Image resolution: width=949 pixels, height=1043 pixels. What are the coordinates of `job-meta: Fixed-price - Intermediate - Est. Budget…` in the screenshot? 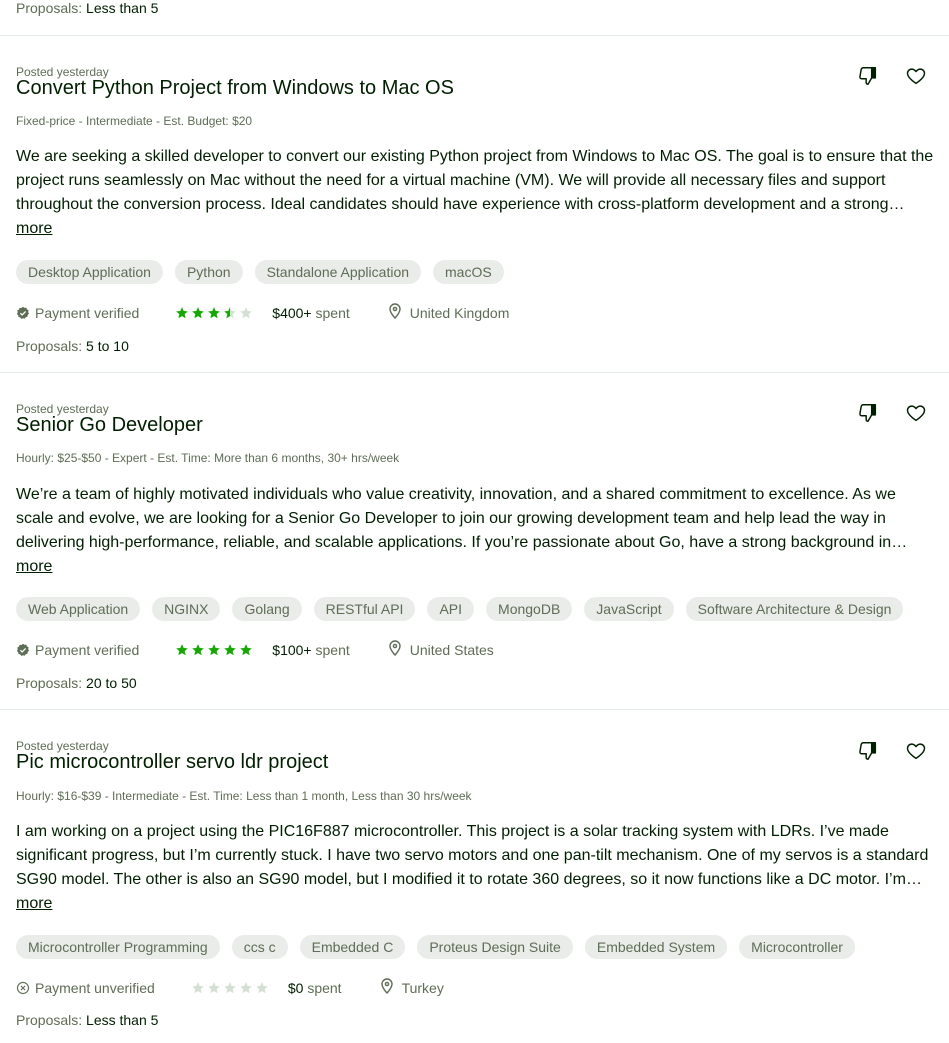 It's located at (134, 121).